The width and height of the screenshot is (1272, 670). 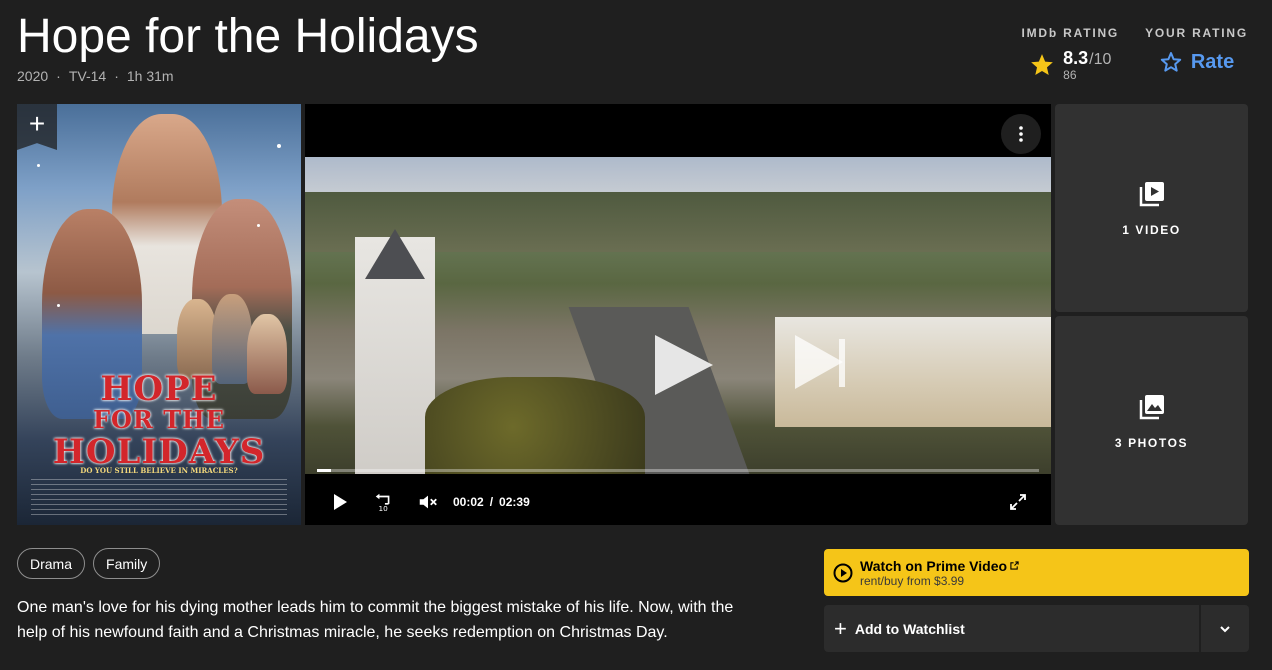 I want to click on genre-chips: Drama Family, so click(x=89, y=563).